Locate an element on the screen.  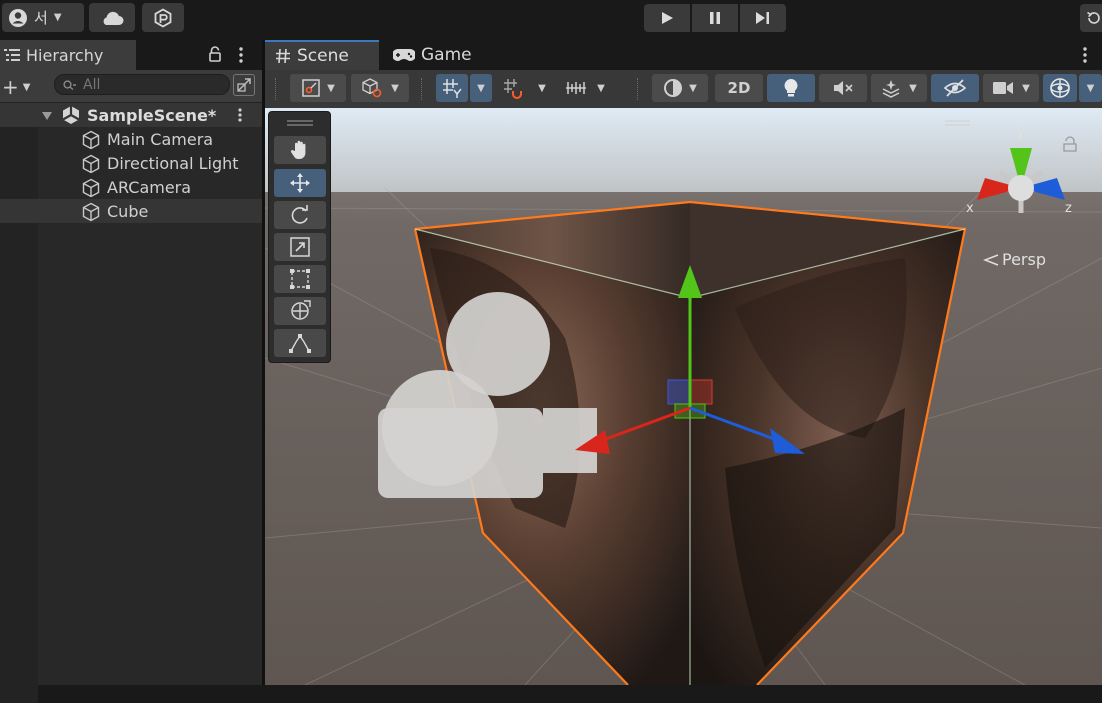
axis-z-label: z is located at coordinates (1068, 208).